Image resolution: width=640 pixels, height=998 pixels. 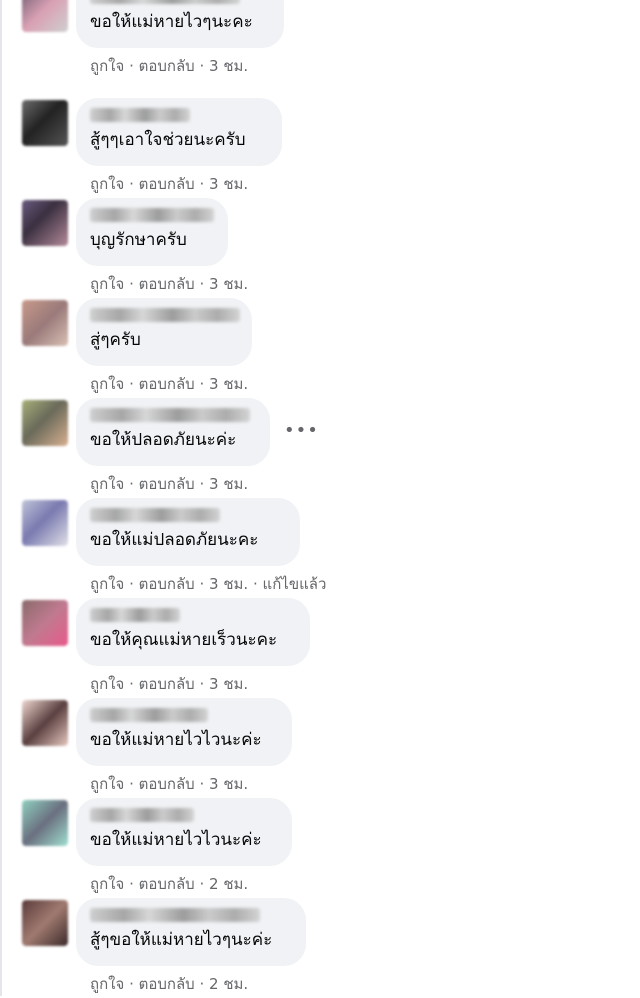 I want to click on edited-label: แก้ไขแล้ว, so click(x=295, y=584).